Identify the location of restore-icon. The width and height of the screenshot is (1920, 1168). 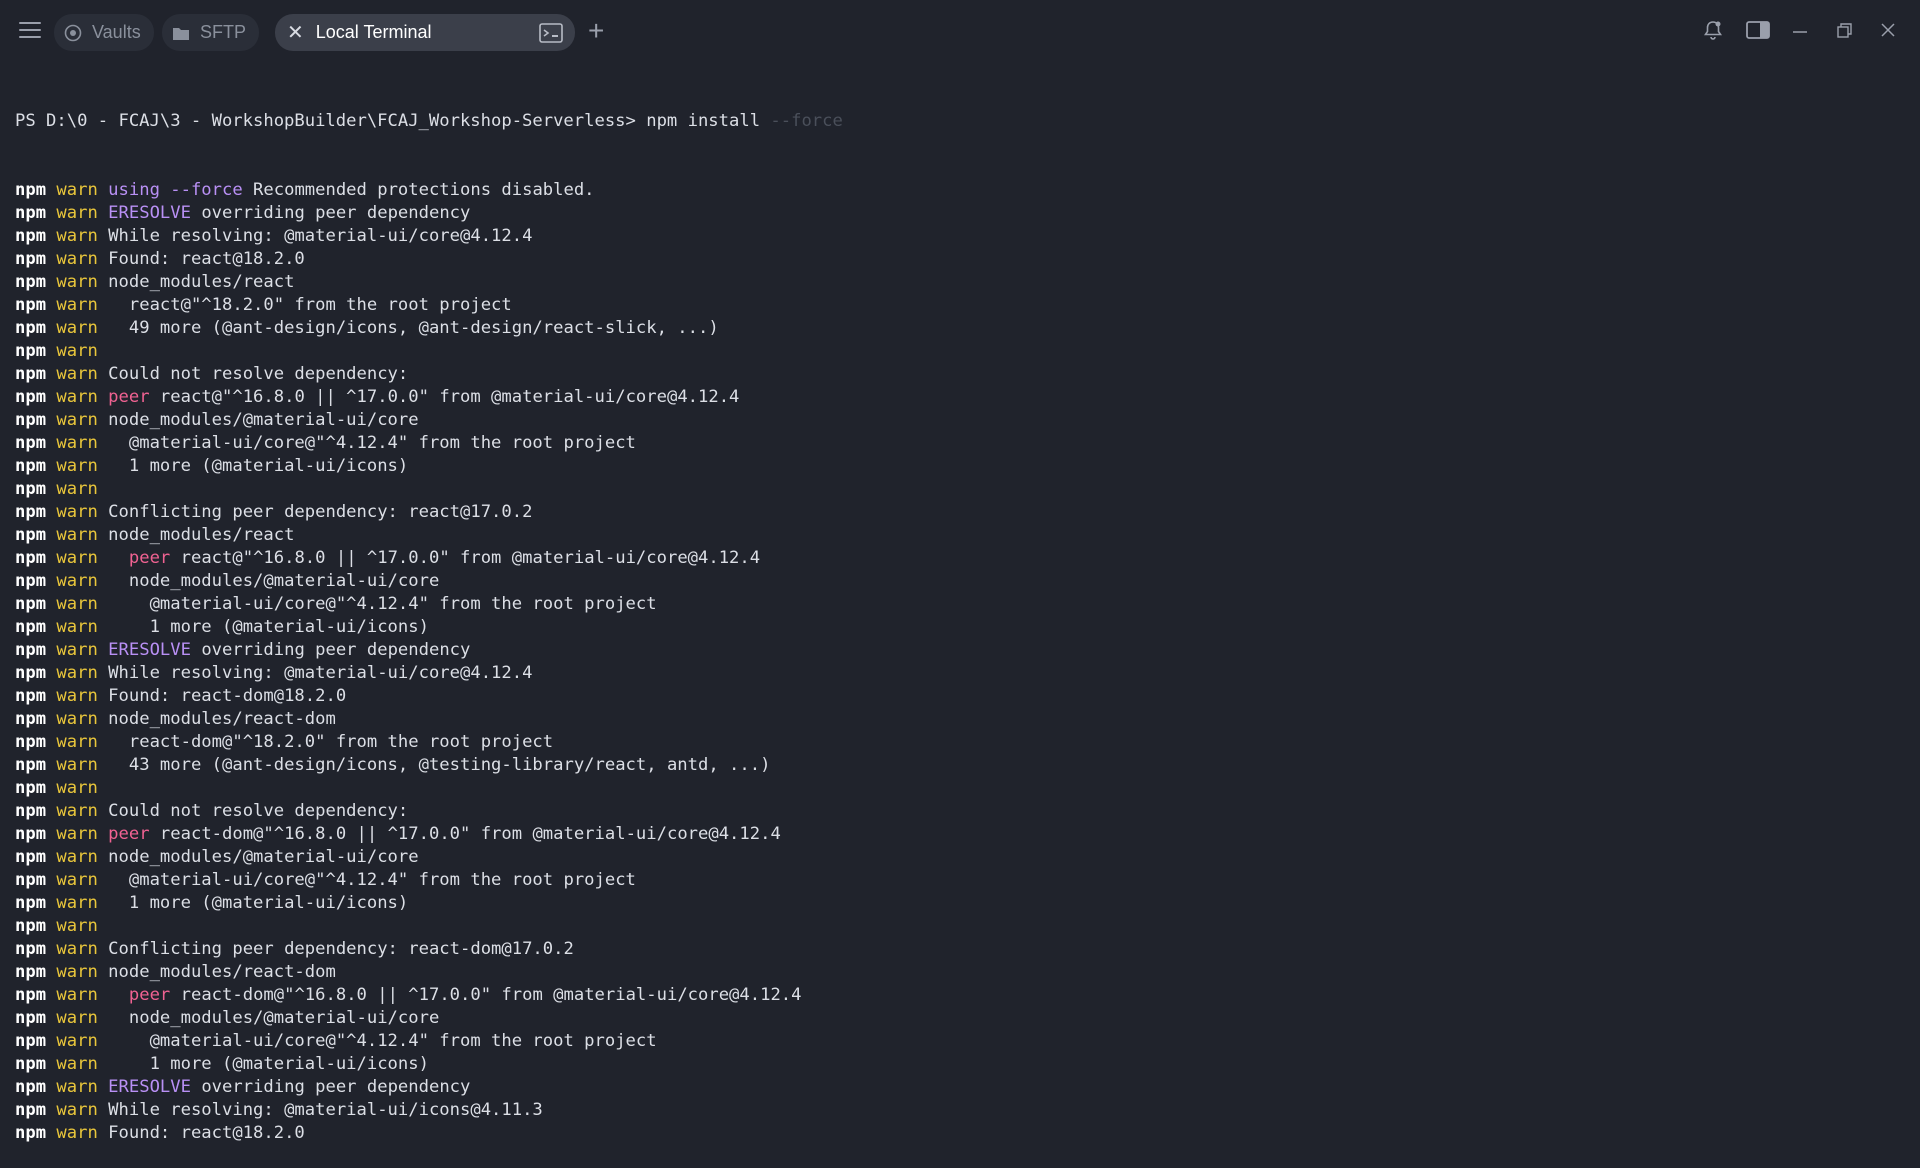
(1844, 32).